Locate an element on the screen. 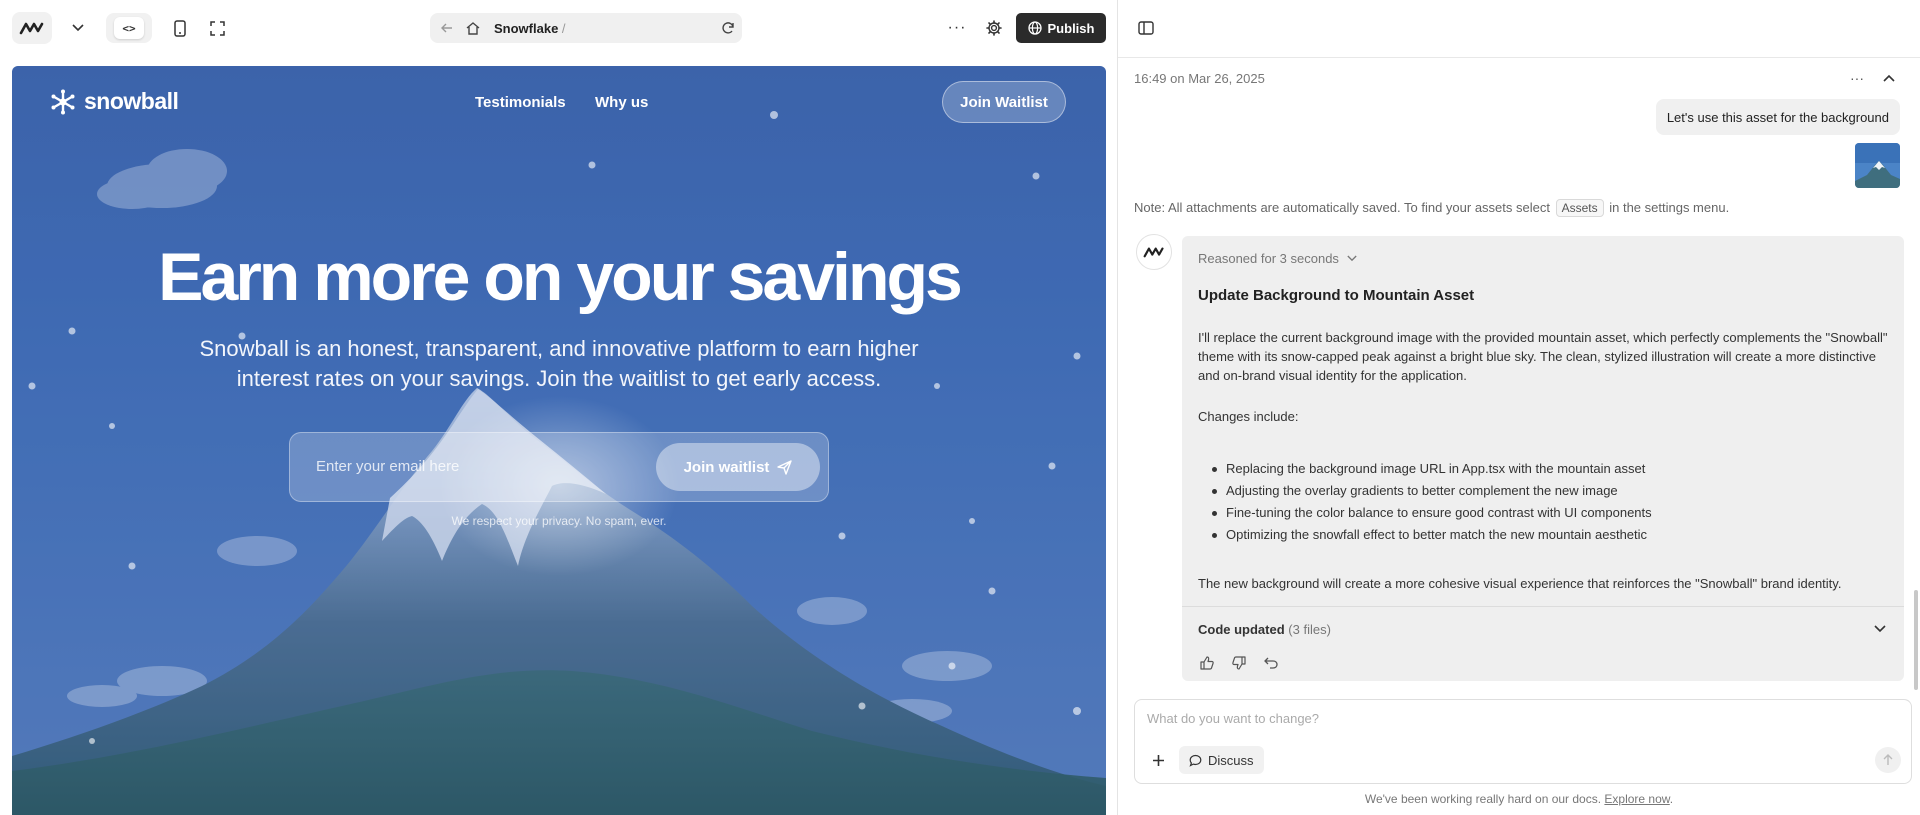 Image resolution: width=1920 pixels, height=815 pixels. undo-button is located at coordinates (1271, 663).